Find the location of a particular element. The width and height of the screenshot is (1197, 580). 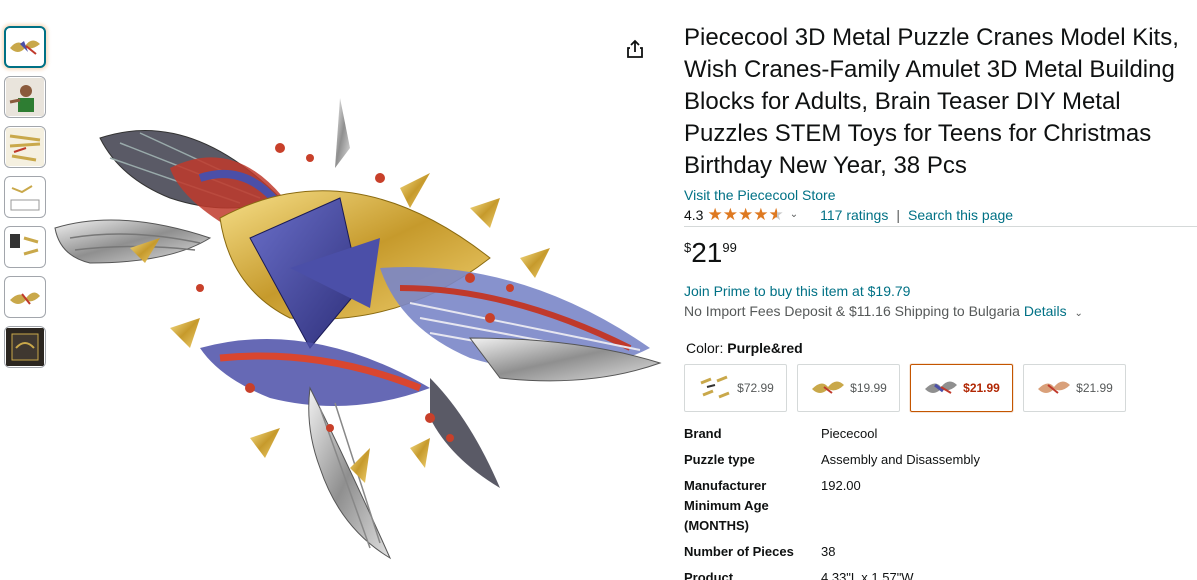

price-fraction: 99 is located at coordinates (729, 247).